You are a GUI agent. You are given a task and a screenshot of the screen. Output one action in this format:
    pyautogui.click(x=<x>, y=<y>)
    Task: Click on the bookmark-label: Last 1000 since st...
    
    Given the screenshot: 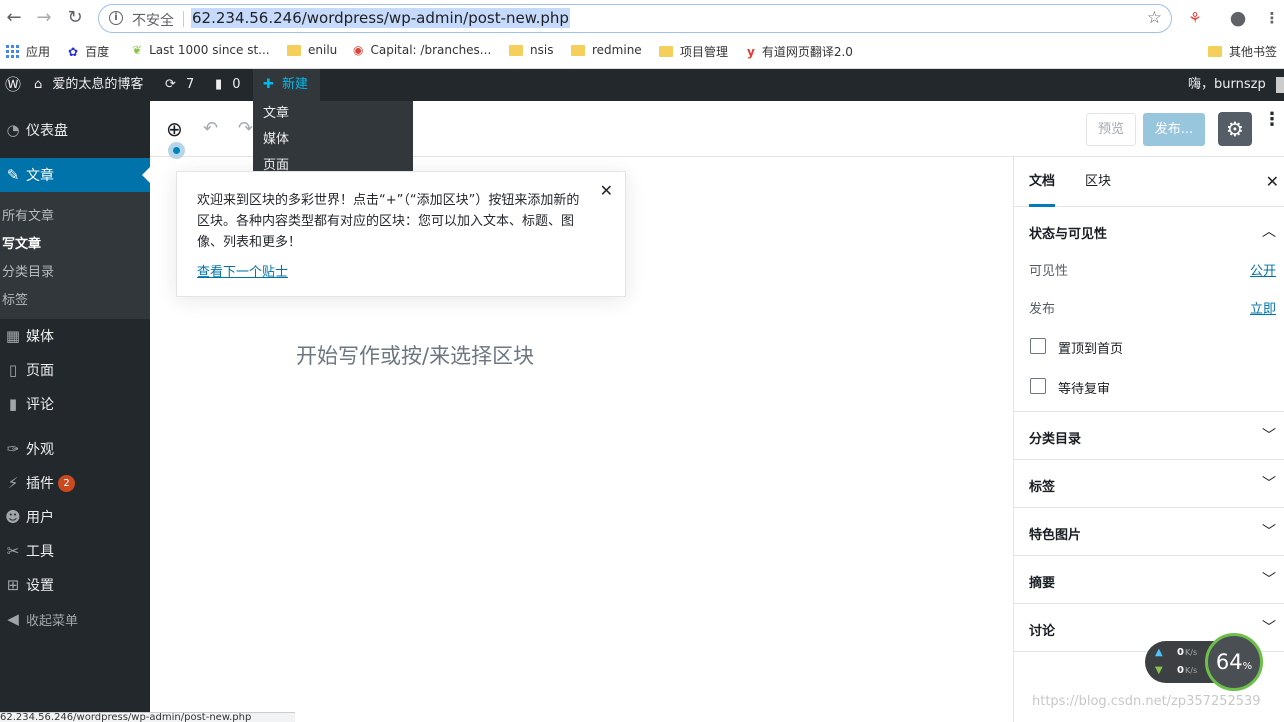 What is the action you would take?
    pyautogui.click(x=209, y=50)
    